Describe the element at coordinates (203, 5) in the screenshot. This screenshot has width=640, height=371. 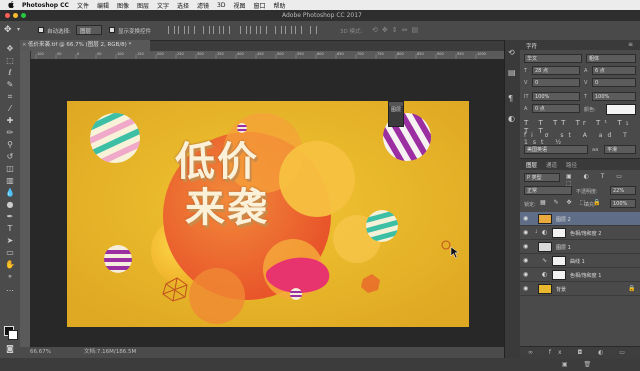
I see `menu-filter: 滤镜` at that location.